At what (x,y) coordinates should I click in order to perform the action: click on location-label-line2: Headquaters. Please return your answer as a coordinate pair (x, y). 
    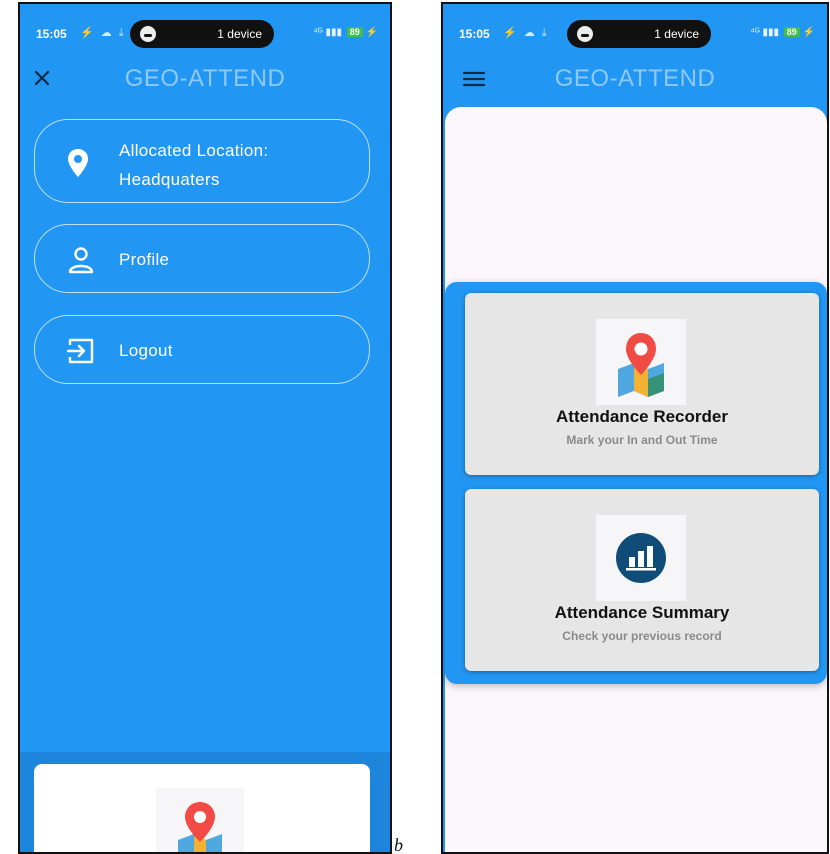
    Looking at the image, I should click on (169, 179).